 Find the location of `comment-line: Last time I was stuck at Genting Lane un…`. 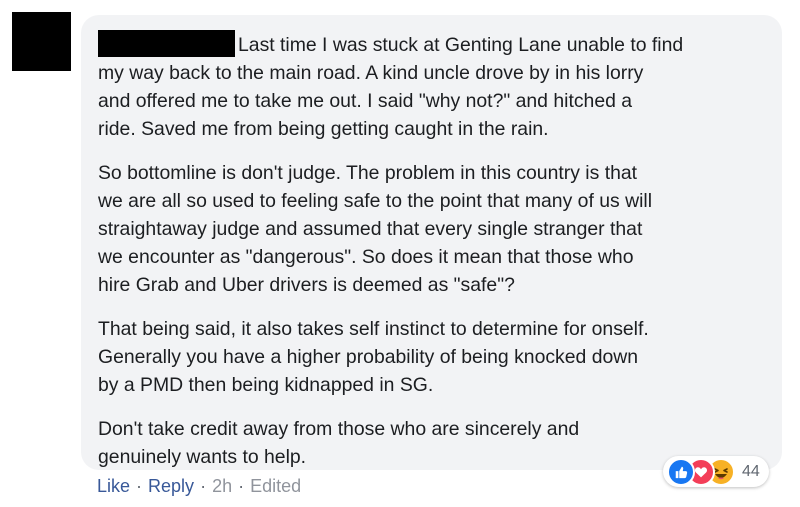

comment-line: Last time I was stuck at Genting Lane un… is located at coordinates (431, 44).